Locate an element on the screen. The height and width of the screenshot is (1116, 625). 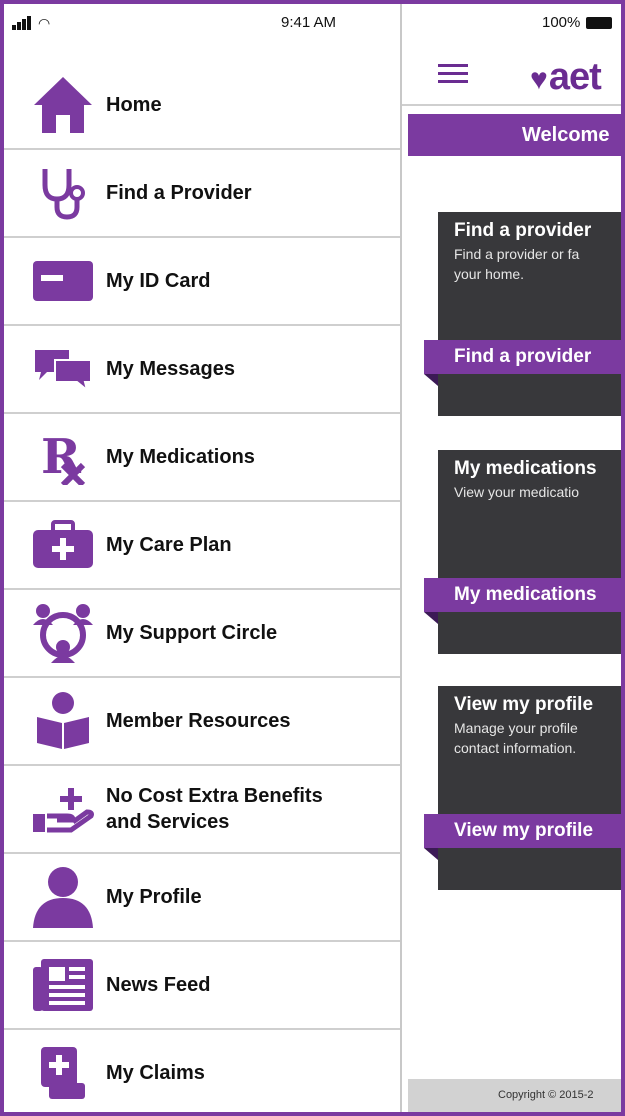
stethoscope-icon is located at coordinates (63, 193).